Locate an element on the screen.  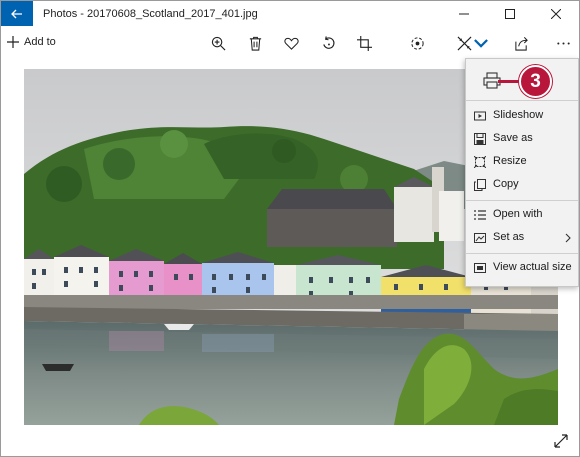
menu-item-resize: Resize is located at coordinates (522, 162).